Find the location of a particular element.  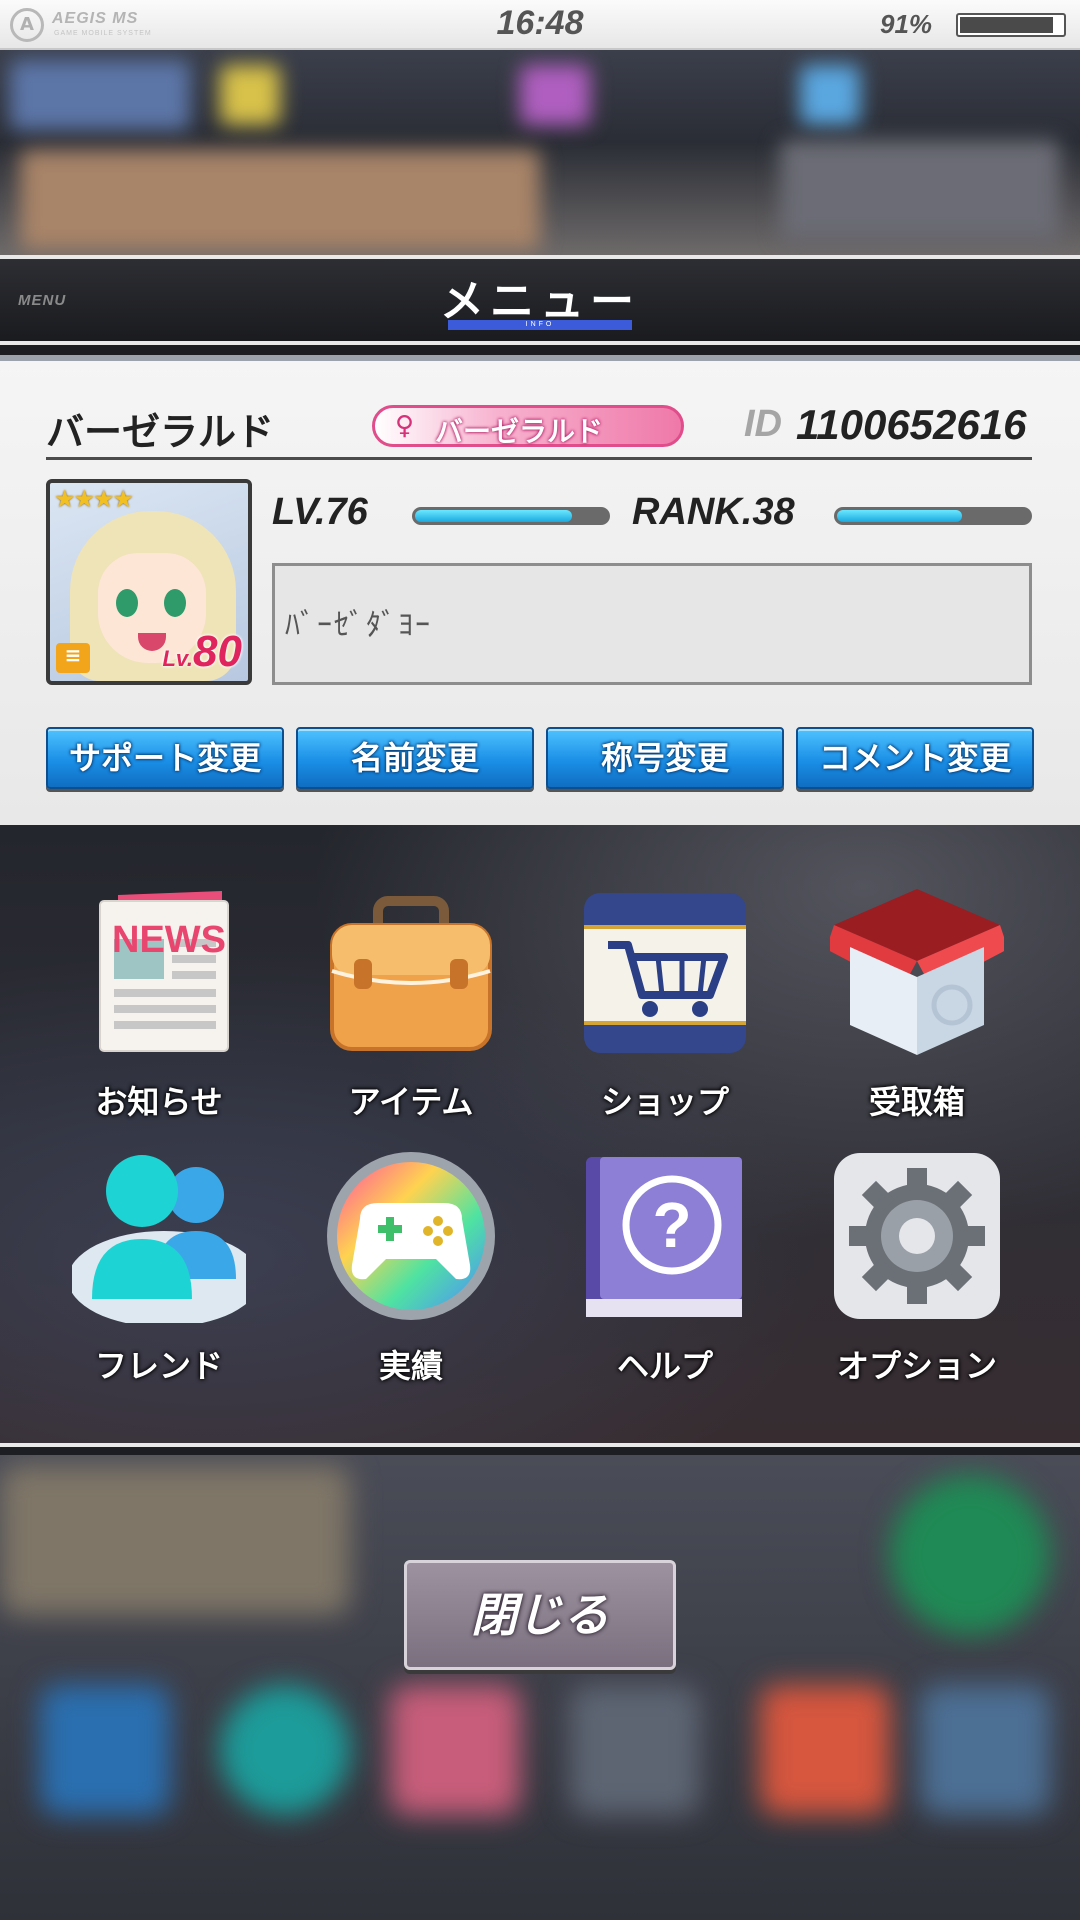

page-title-sub: INFO is located at coordinates (540, 324).